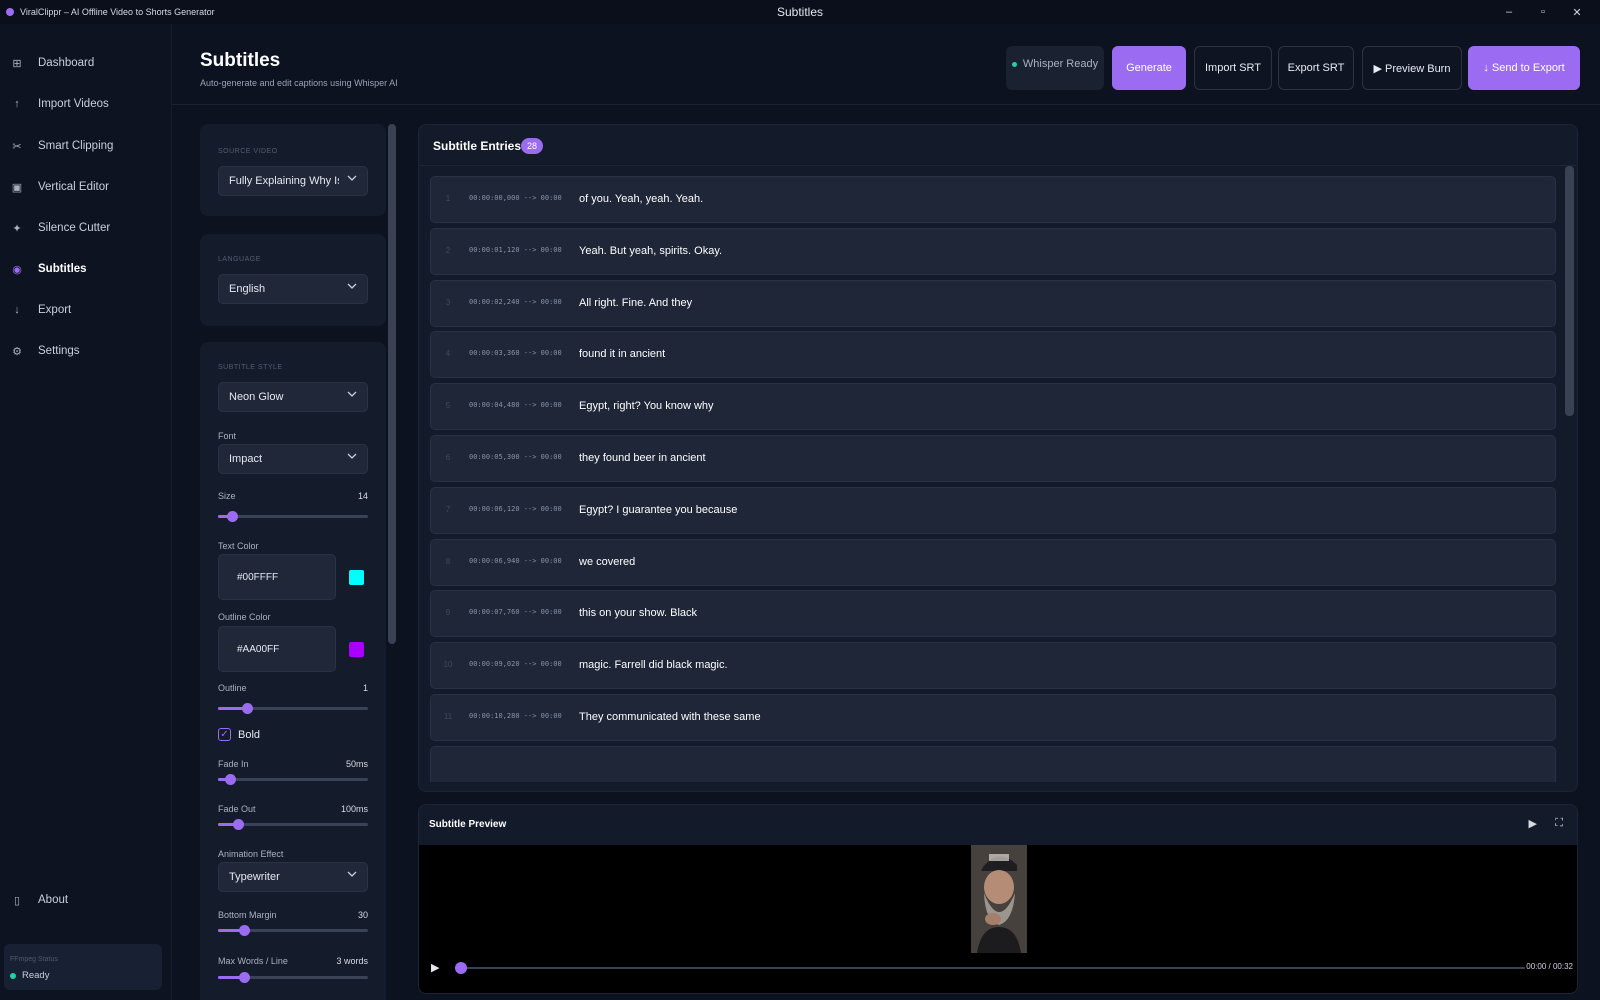  What do you see at coordinates (1543, 12) in the screenshot?
I see `maximize-button: ▫` at bounding box center [1543, 12].